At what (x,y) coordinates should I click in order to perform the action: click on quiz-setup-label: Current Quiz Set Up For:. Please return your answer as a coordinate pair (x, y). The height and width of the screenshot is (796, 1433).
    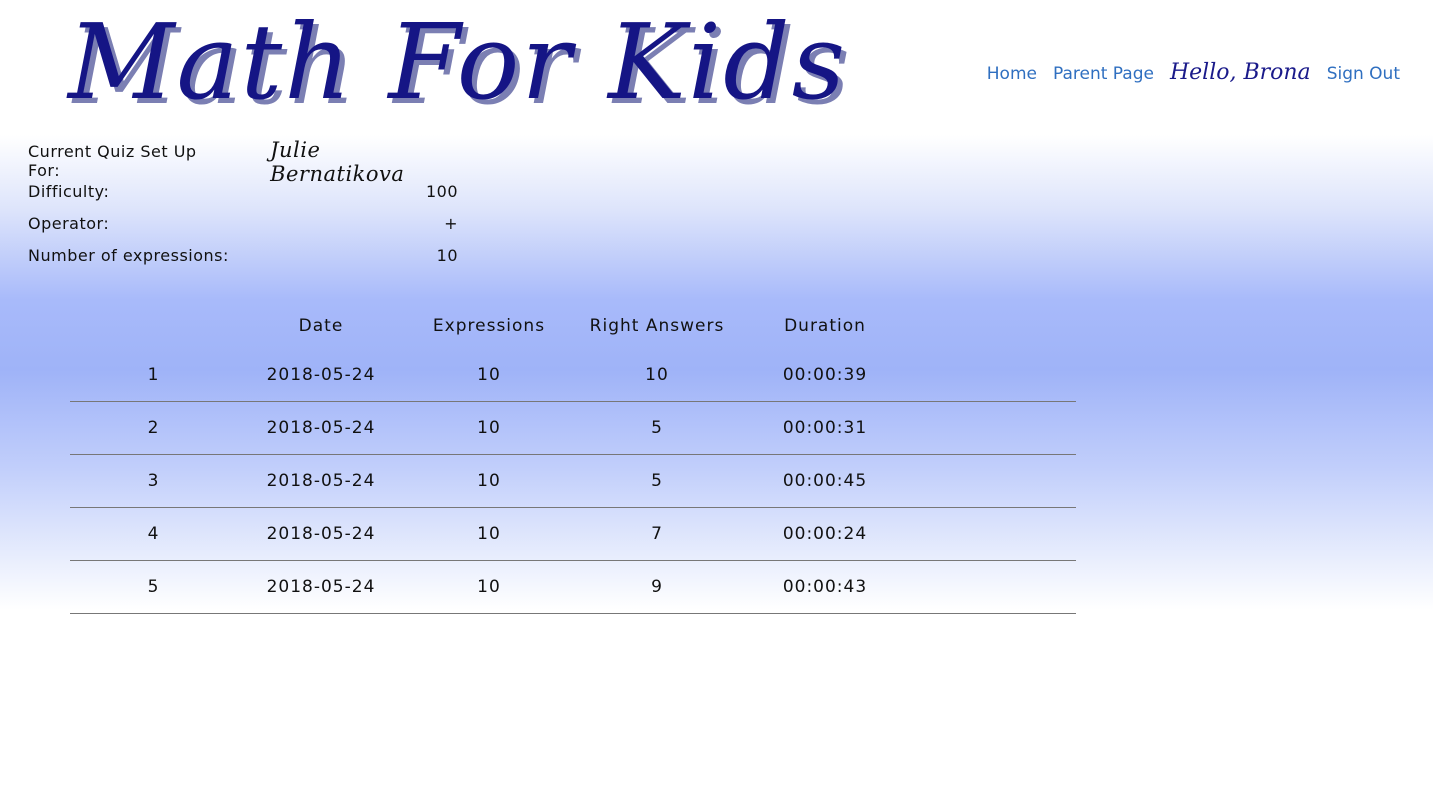
    Looking at the image, I should click on (112, 161).